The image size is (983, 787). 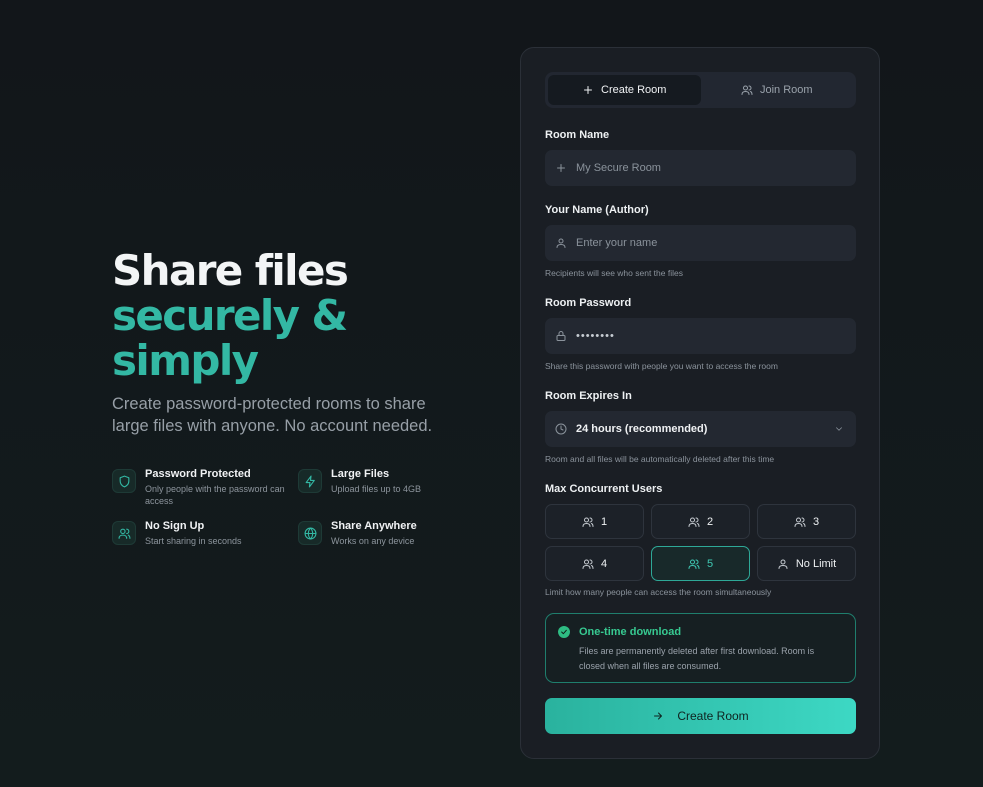 What do you see at coordinates (839, 429) in the screenshot?
I see `chevron-down-icon` at bounding box center [839, 429].